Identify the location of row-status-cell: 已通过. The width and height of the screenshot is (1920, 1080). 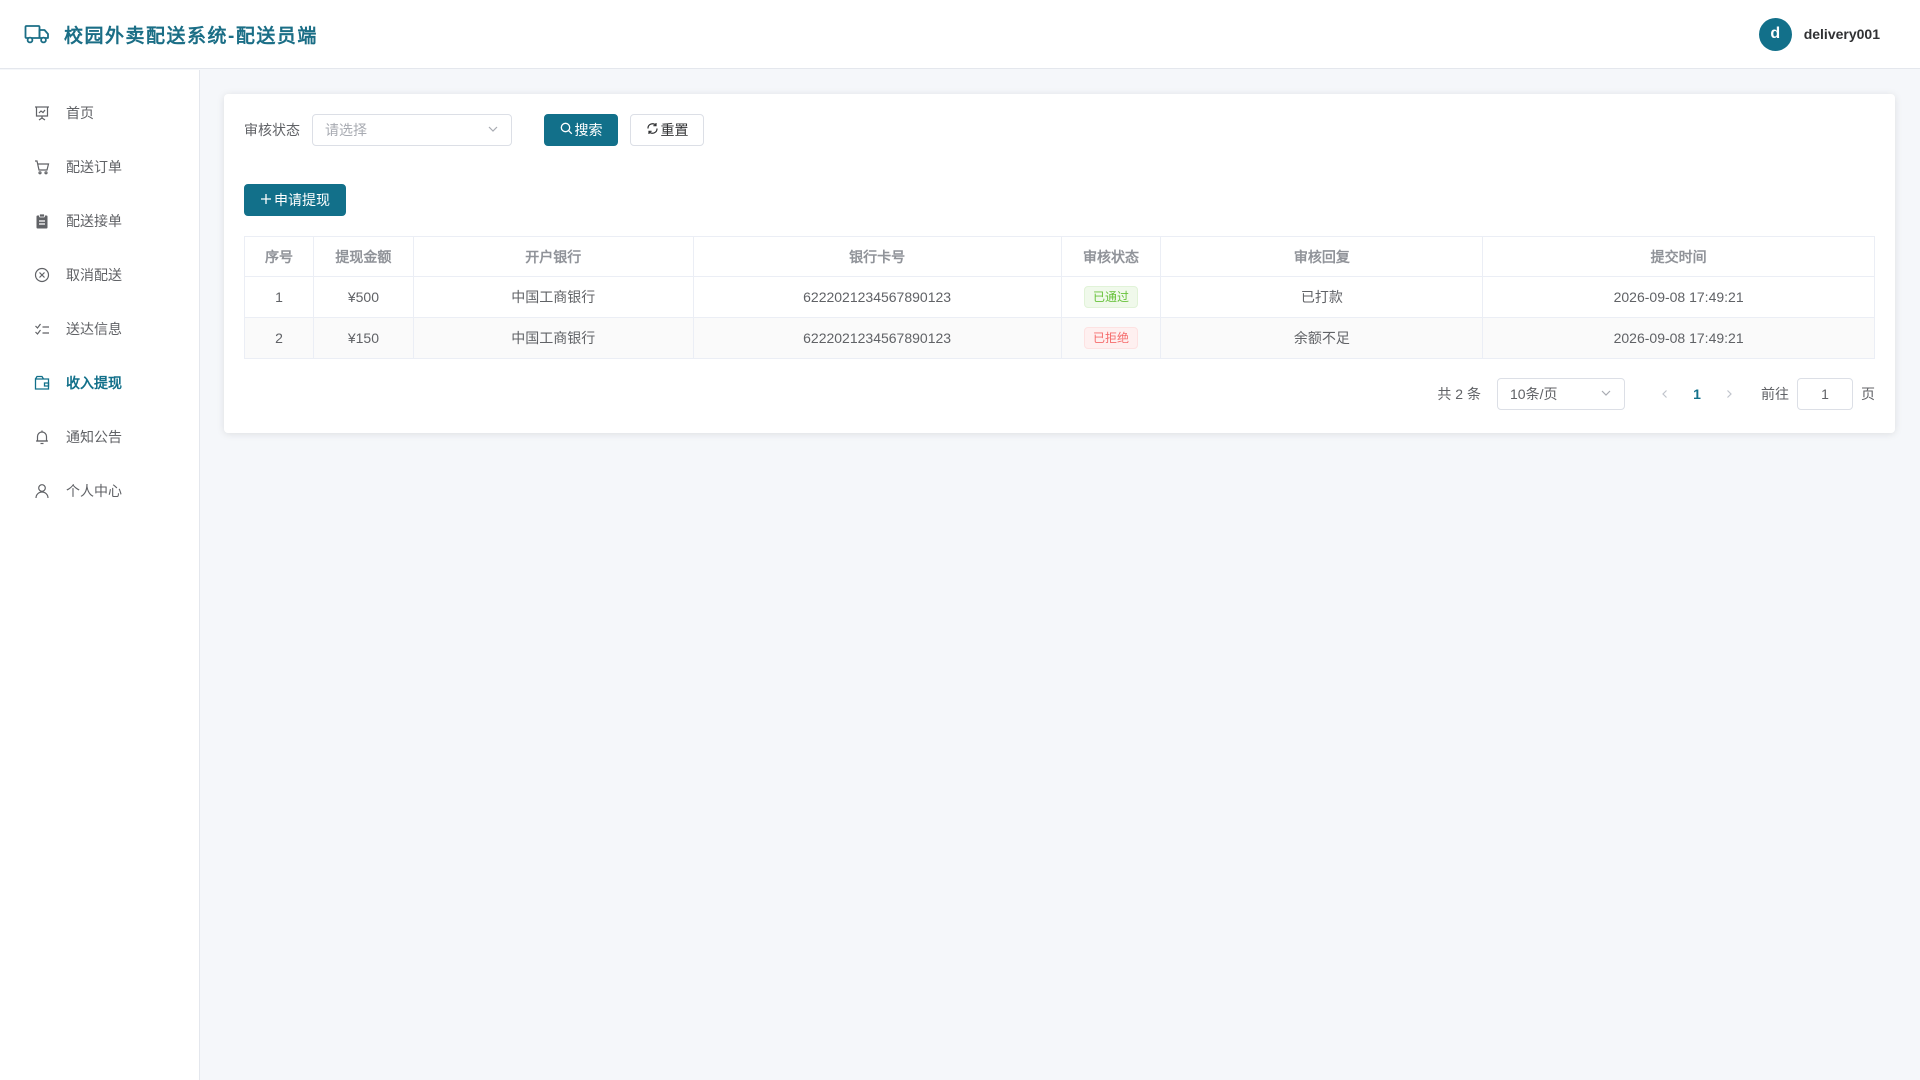
(1111, 297).